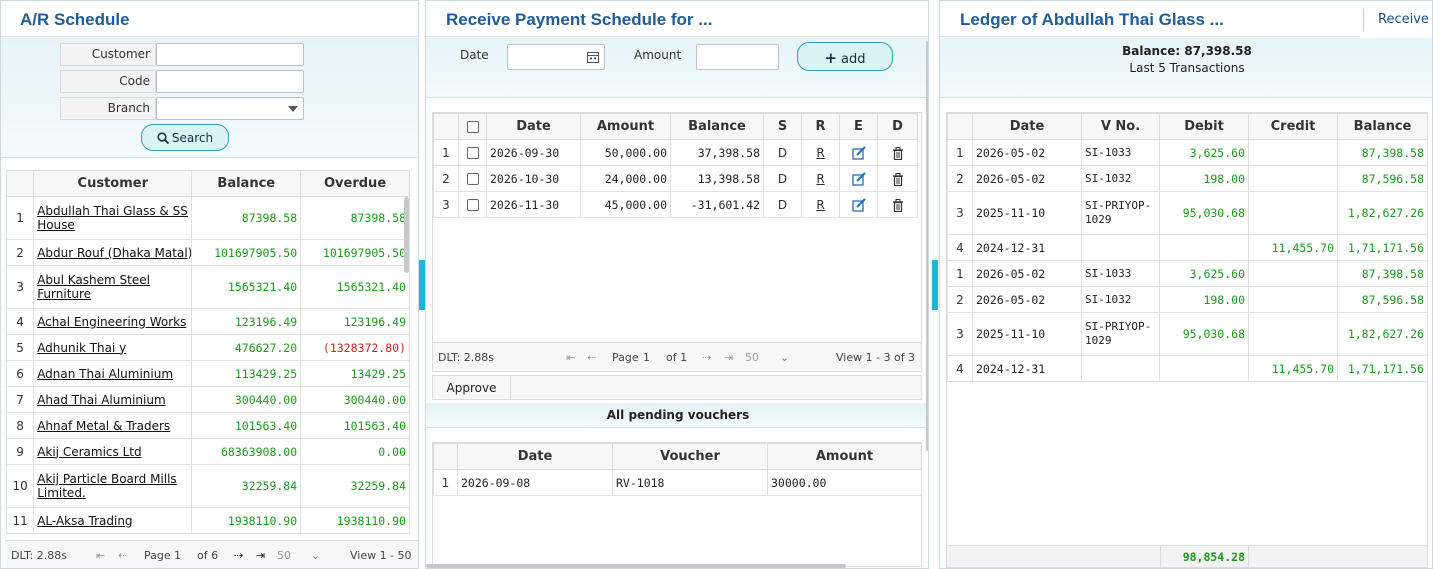  I want to click on customer-link: Akij Particle Board Mills Limited., so click(106, 486).